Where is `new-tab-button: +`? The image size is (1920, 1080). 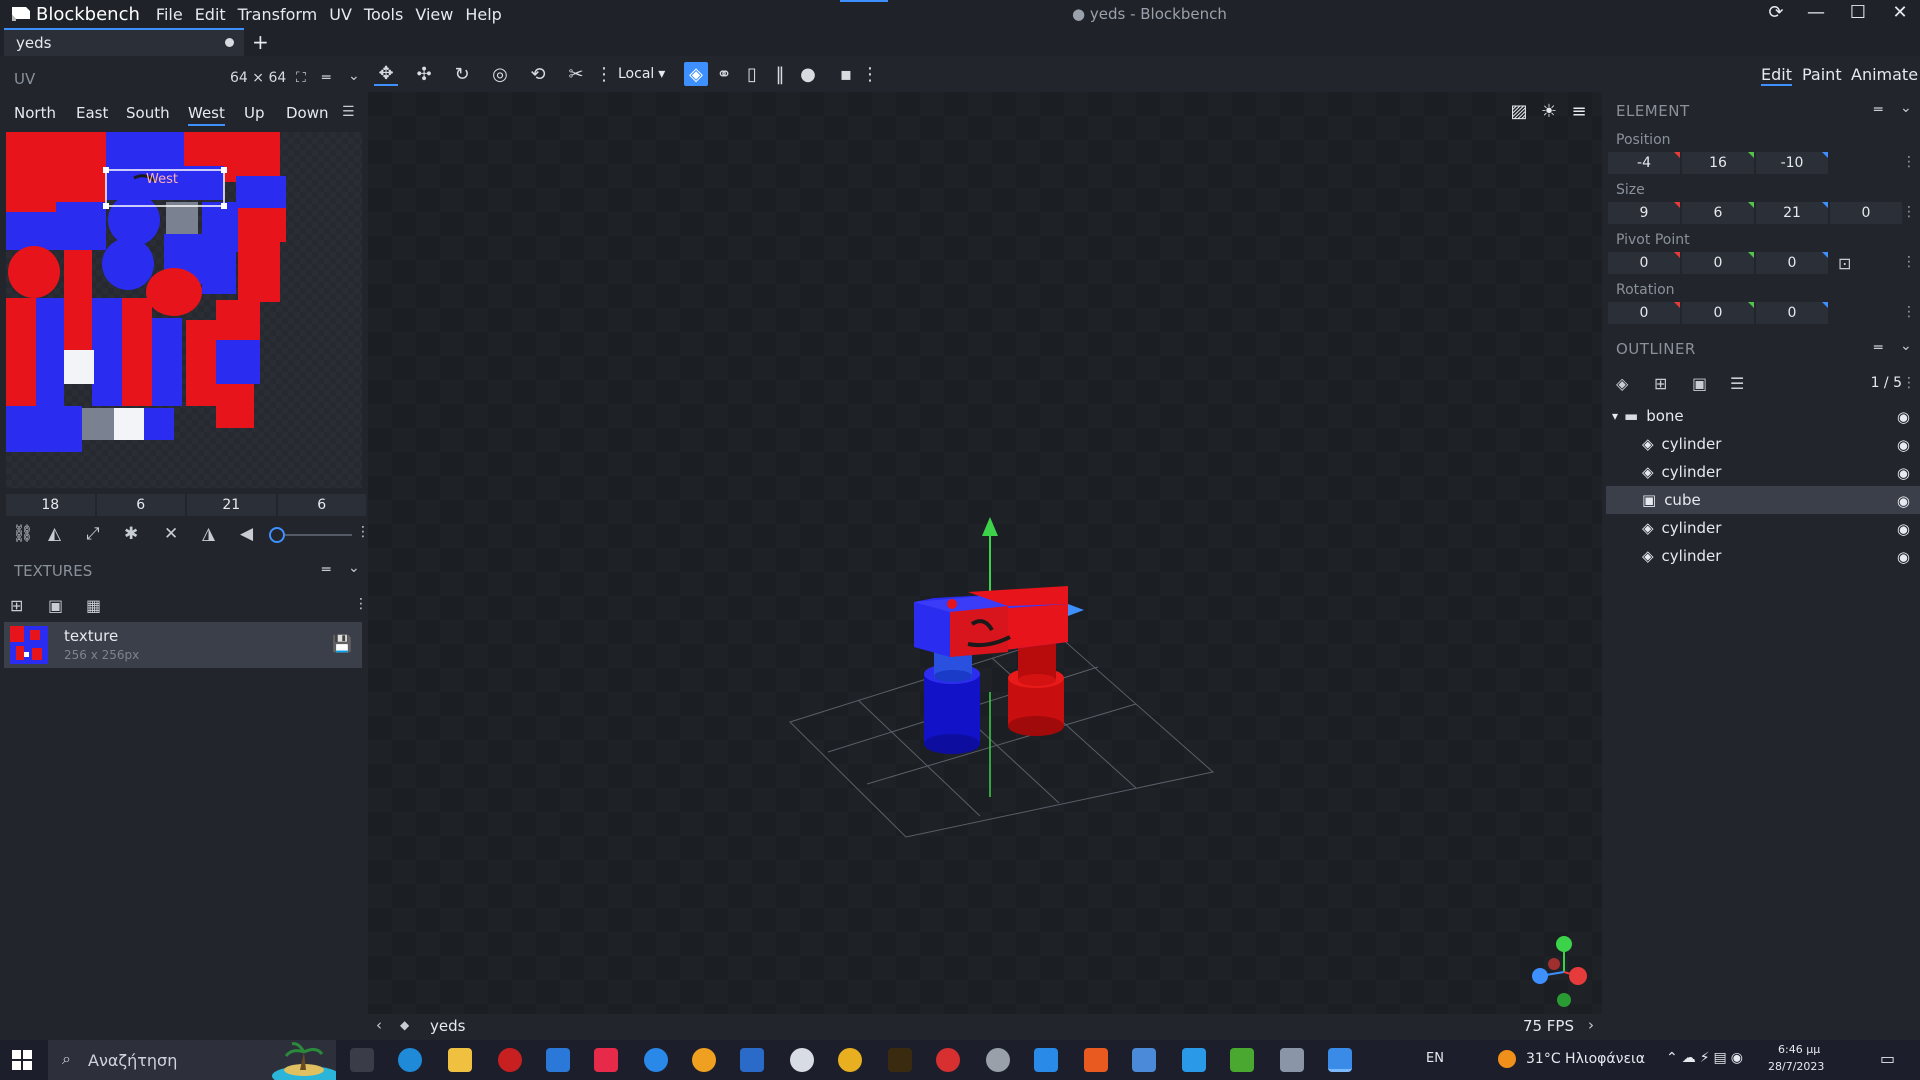 new-tab-button: + is located at coordinates (260, 42).